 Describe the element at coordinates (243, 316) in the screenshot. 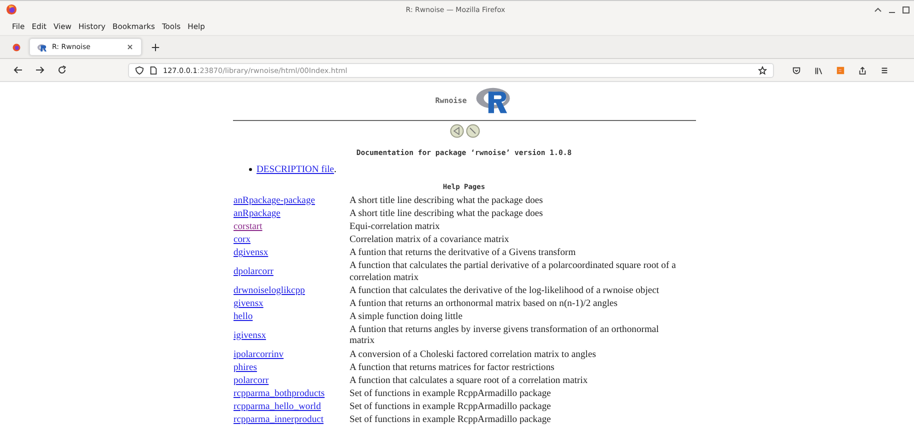

I see `topic-link: hello` at that location.